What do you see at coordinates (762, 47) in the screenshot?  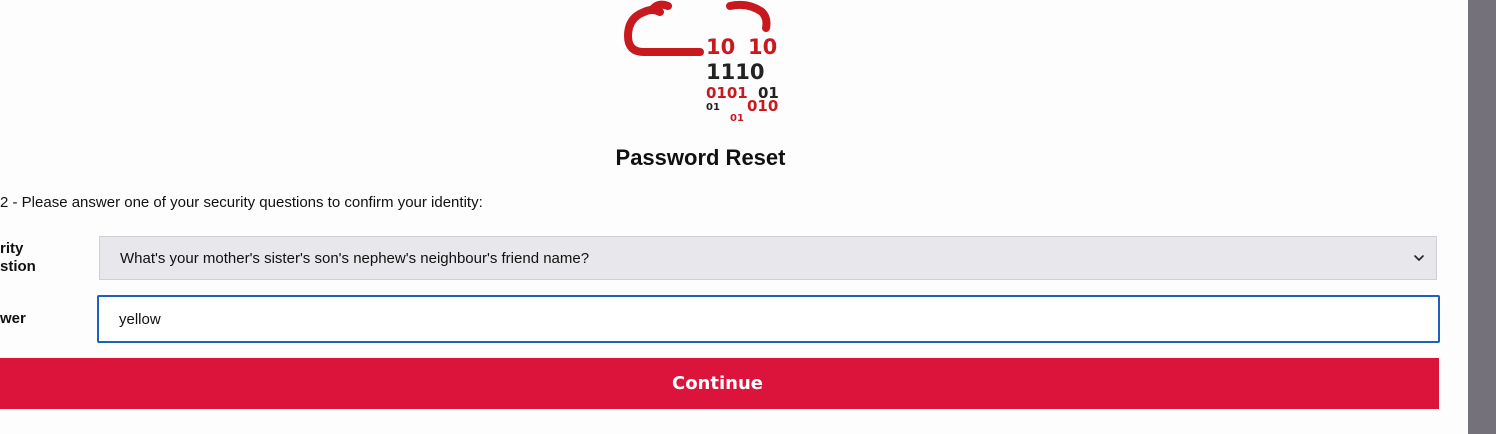 I see `logo-binary-2: 10` at bounding box center [762, 47].